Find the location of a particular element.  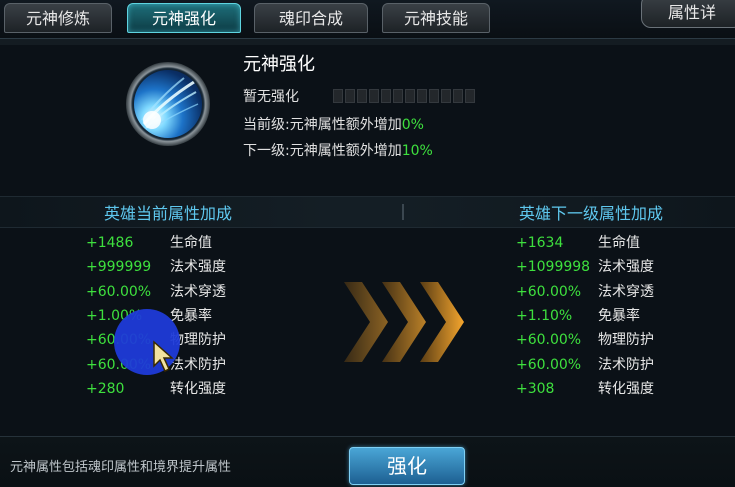

footer-note: 元神属性包括魂印属性和境界提升属性 is located at coordinates (121, 467).